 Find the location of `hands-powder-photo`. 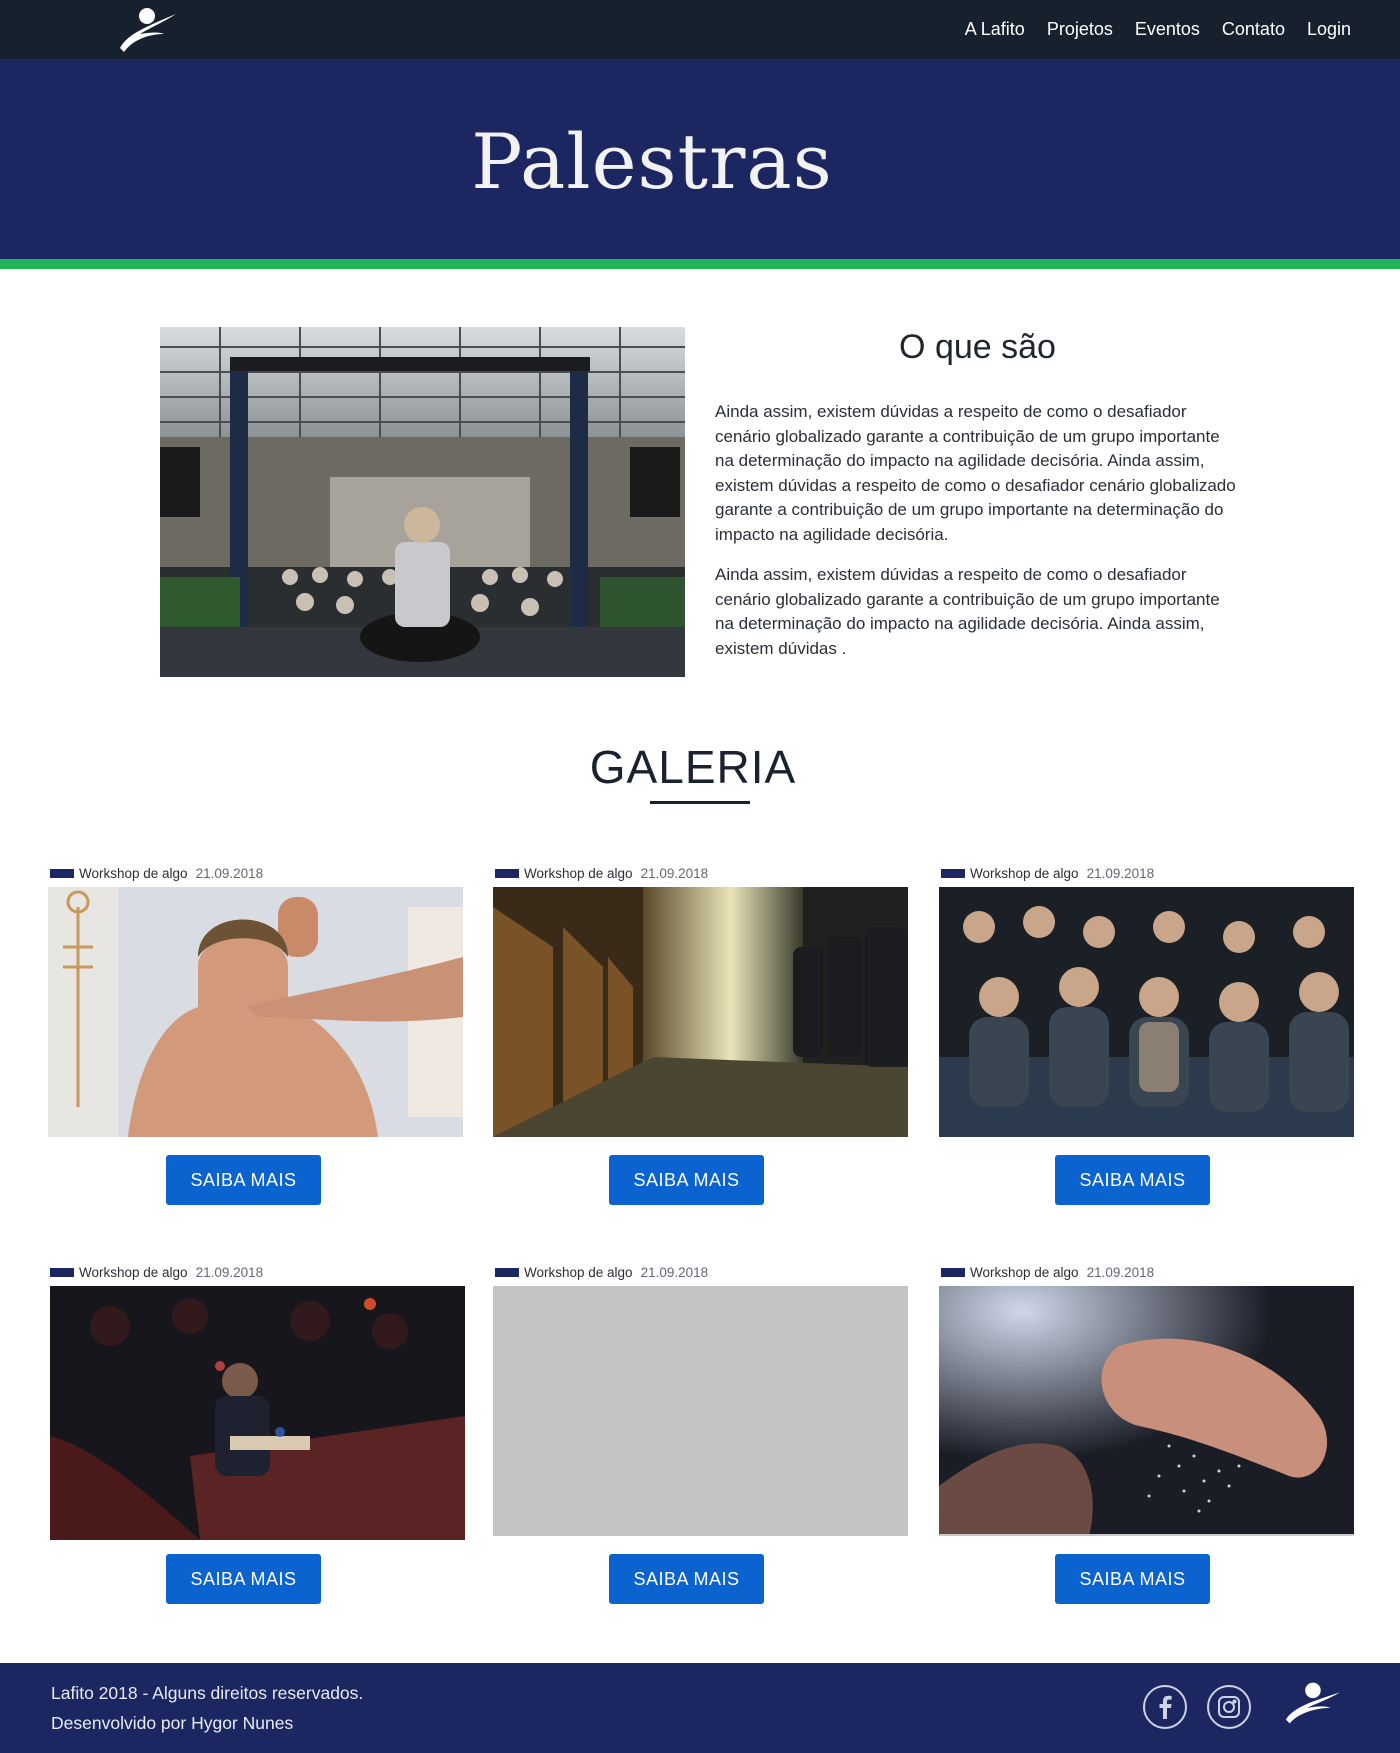

hands-powder-photo is located at coordinates (1146, 1411).